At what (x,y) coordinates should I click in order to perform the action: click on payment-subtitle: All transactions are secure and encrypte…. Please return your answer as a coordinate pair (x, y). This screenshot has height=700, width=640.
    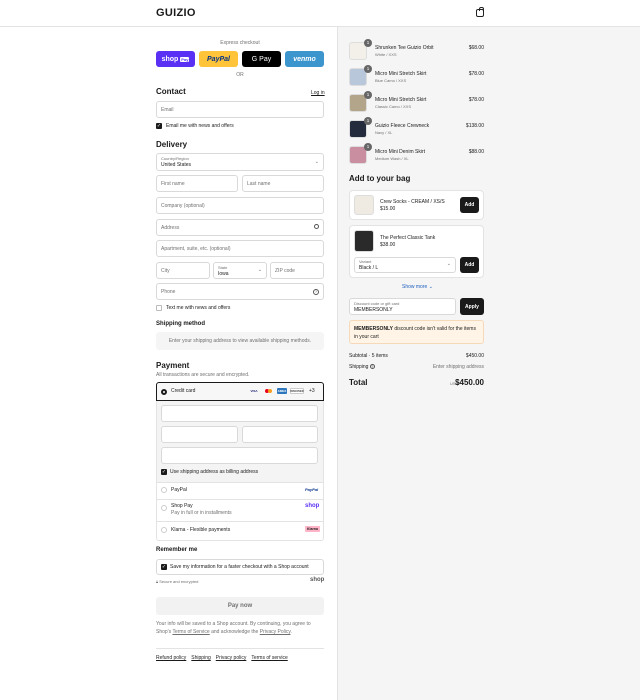
    Looking at the image, I should click on (203, 375).